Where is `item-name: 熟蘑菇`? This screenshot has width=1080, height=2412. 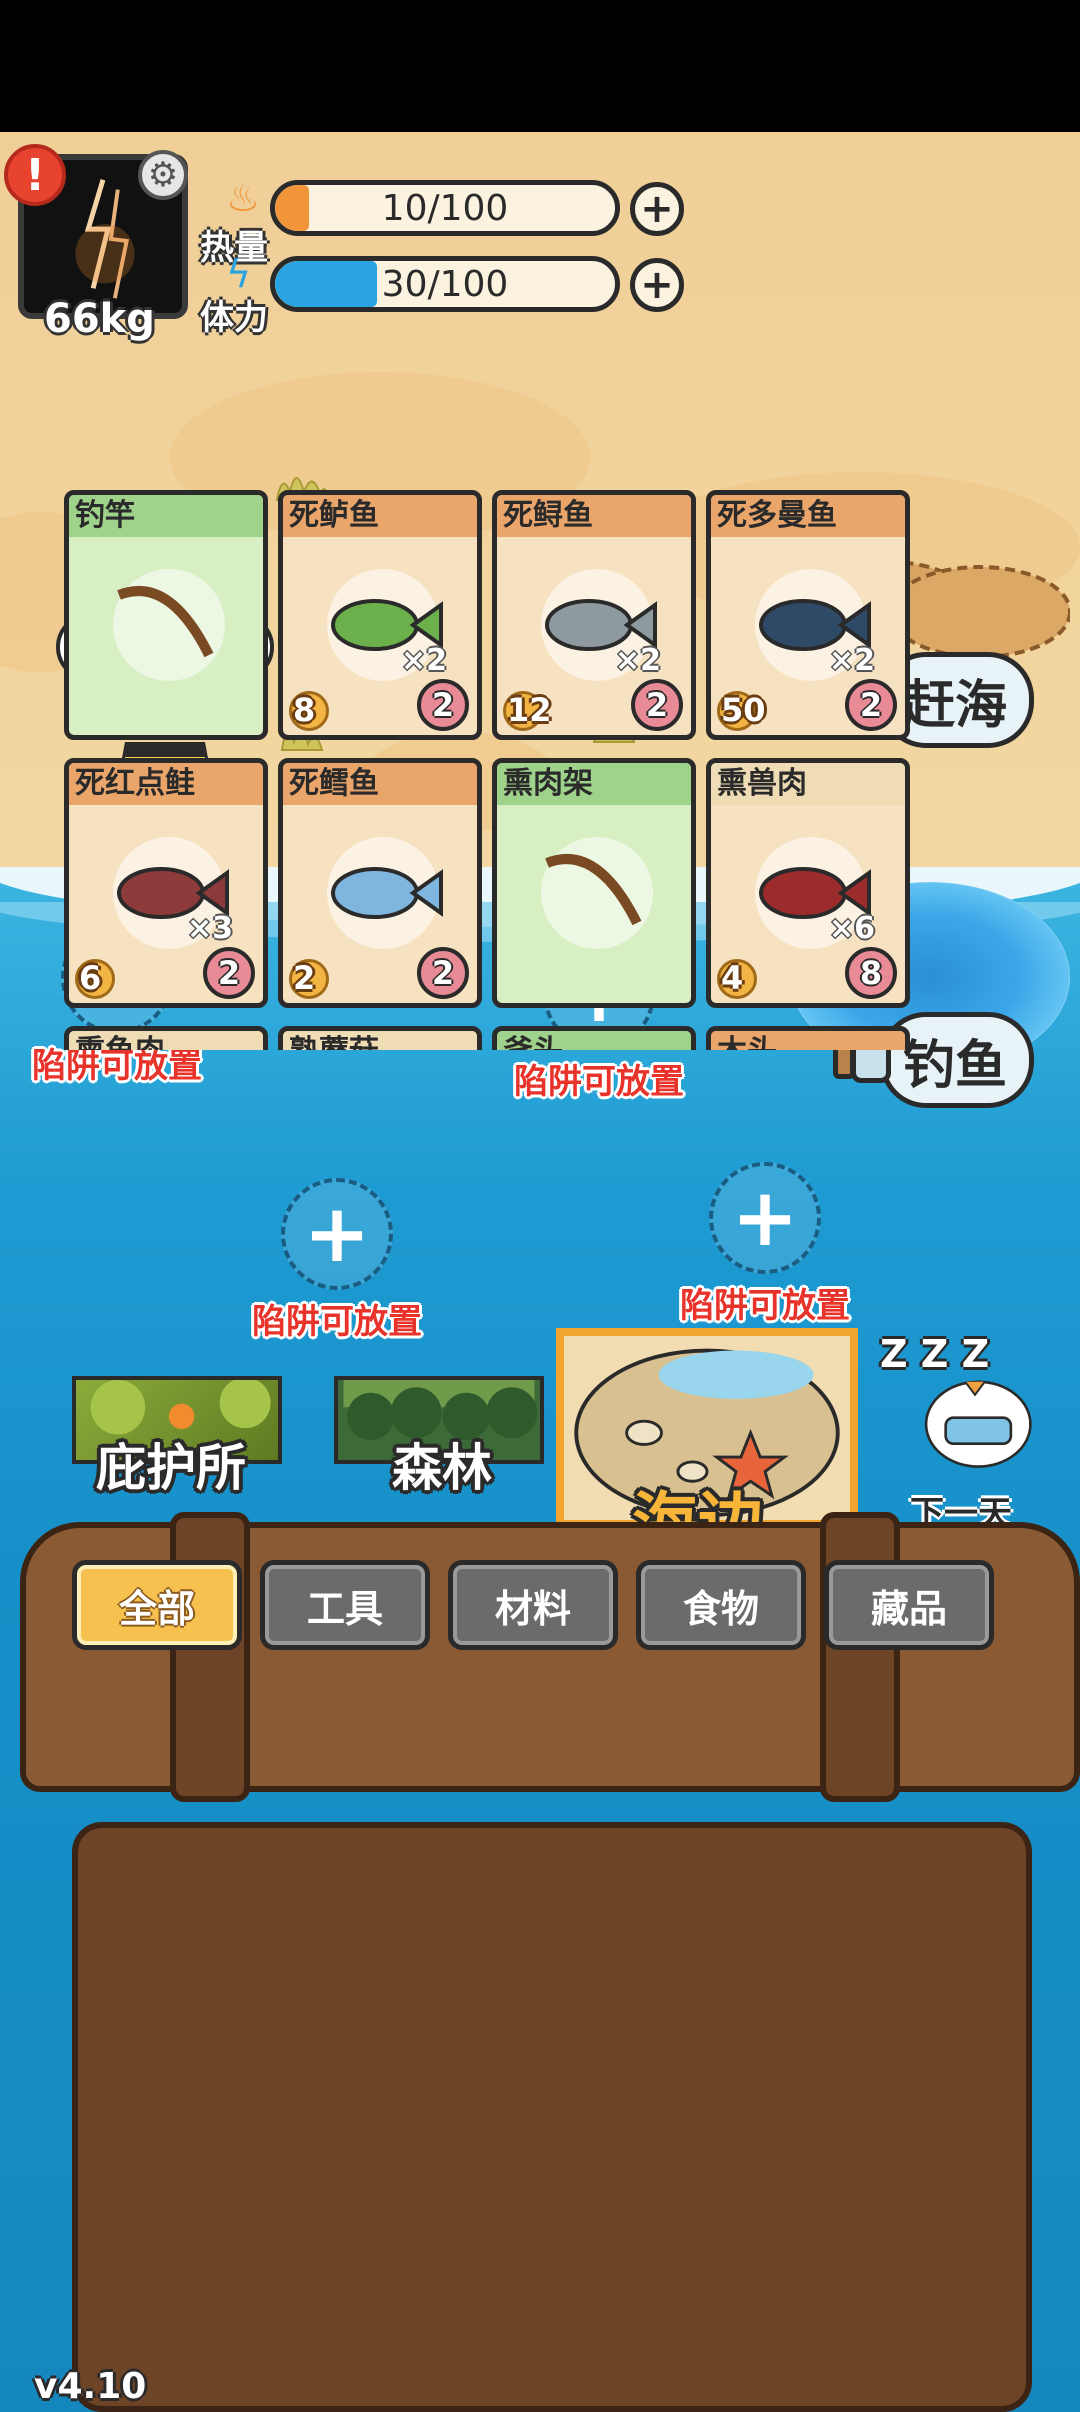
item-name: 熟蘑菇 is located at coordinates (380, 1040).